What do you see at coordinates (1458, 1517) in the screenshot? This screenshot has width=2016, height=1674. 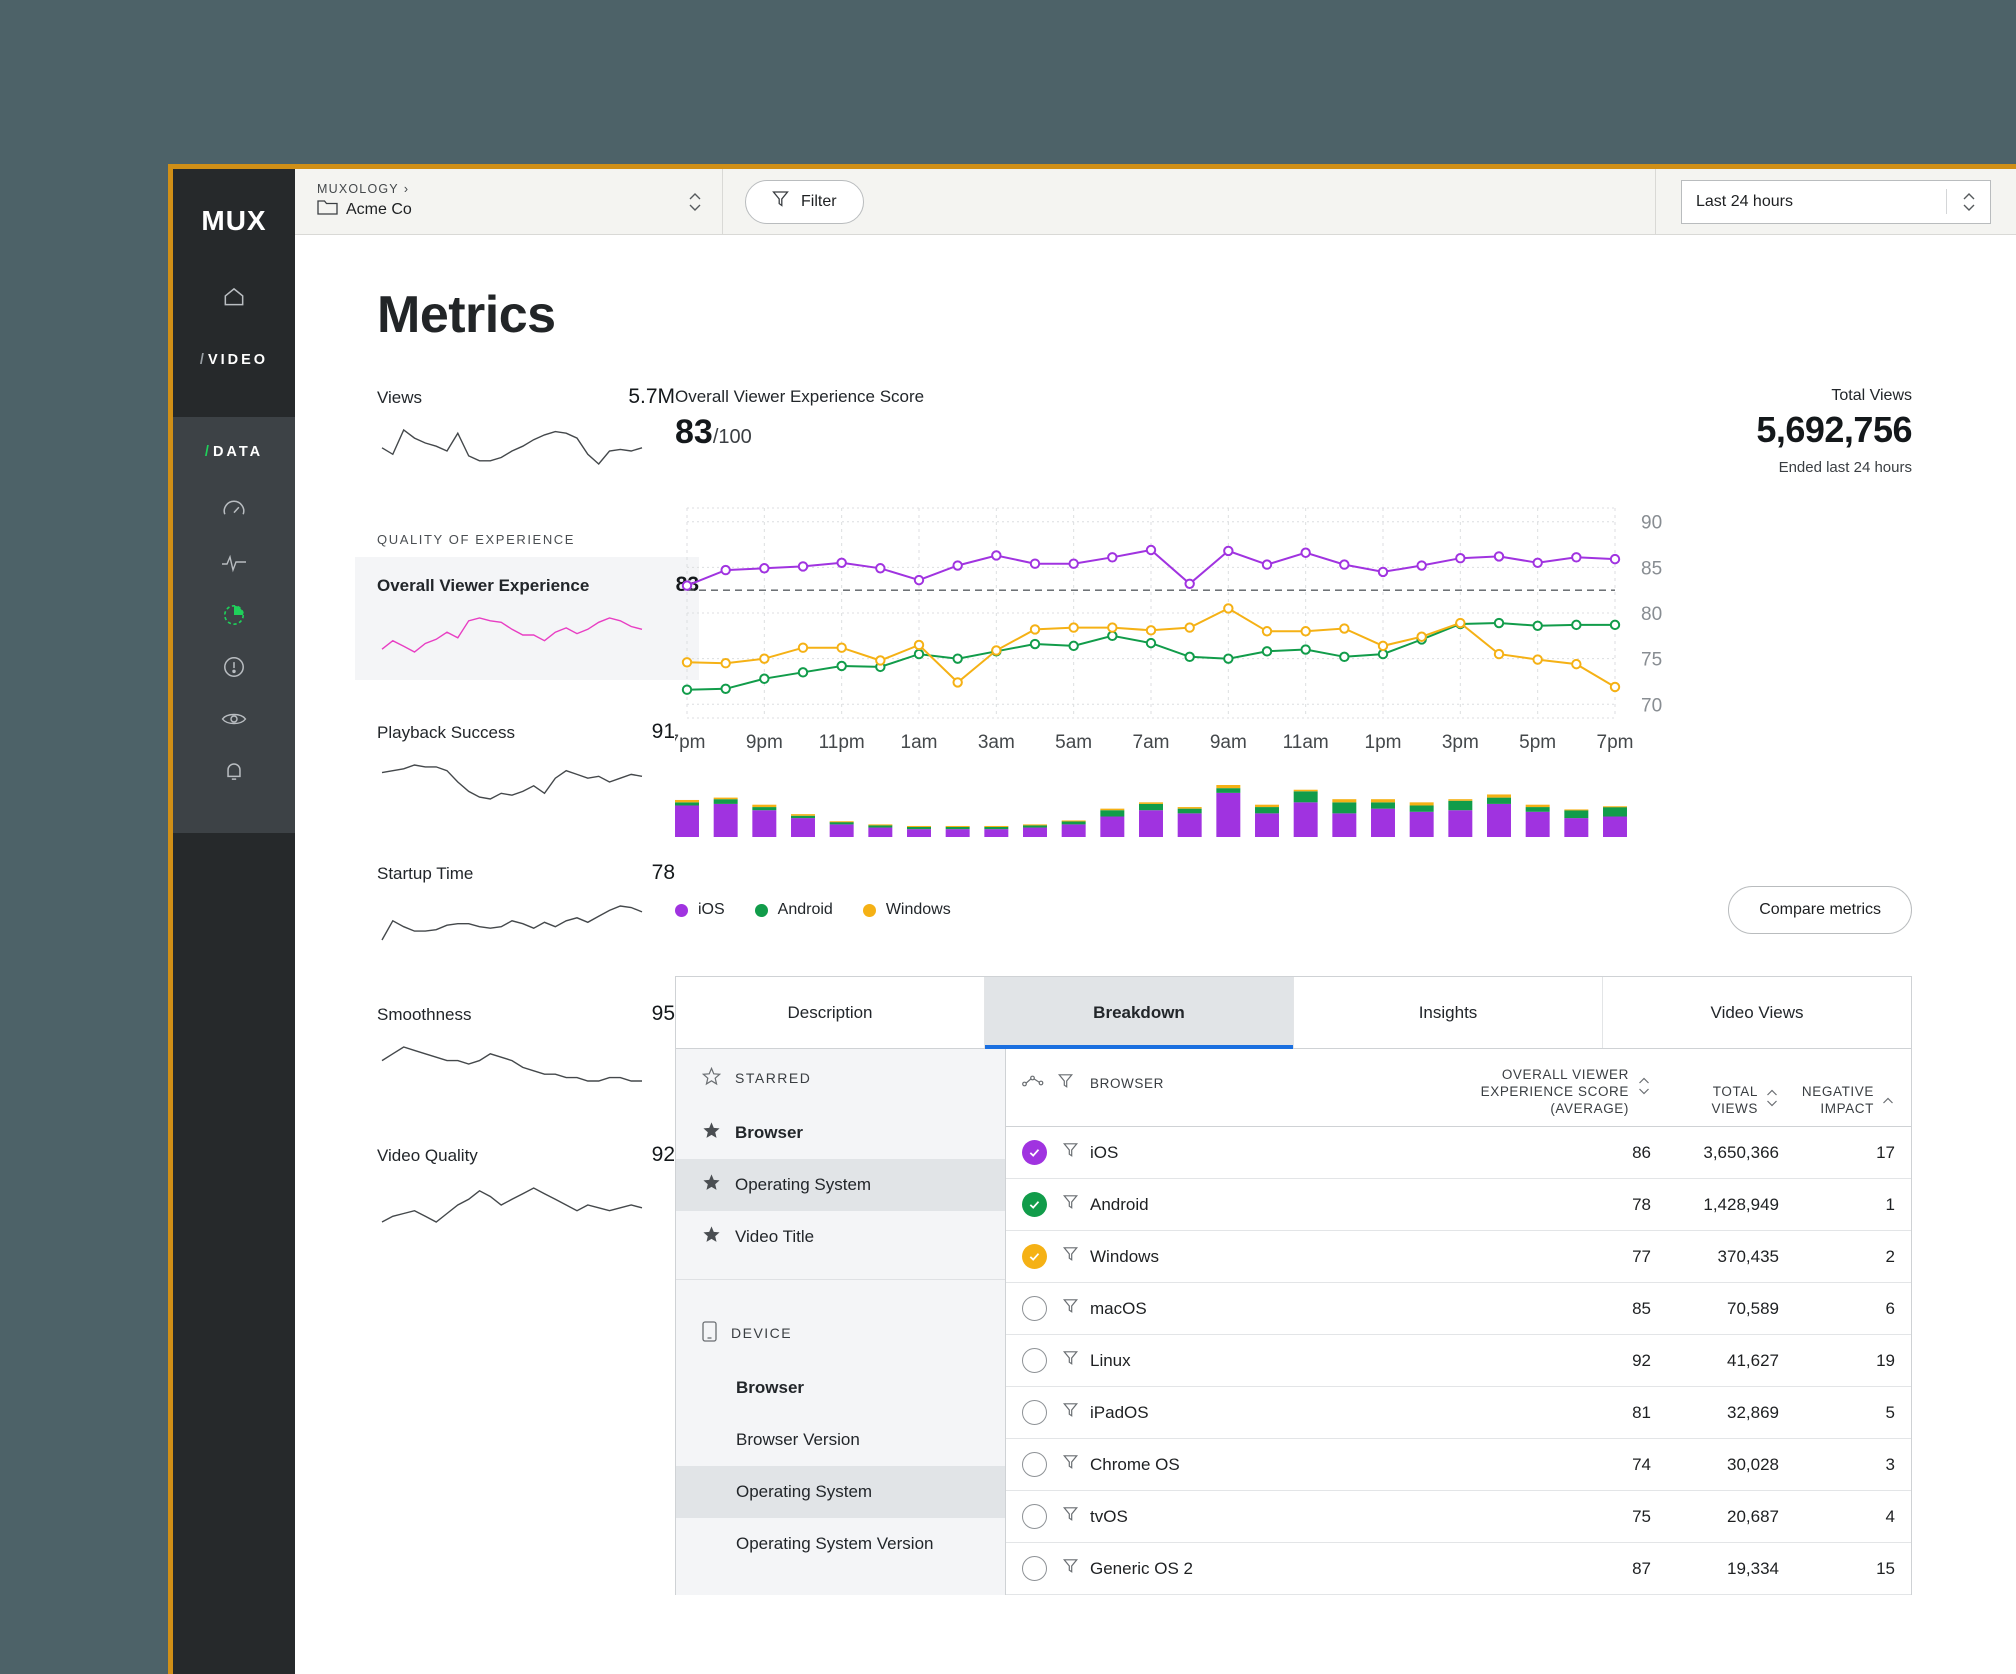 I see `table-row: tvOS 75 20,687 4` at bounding box center [1458, 1517].